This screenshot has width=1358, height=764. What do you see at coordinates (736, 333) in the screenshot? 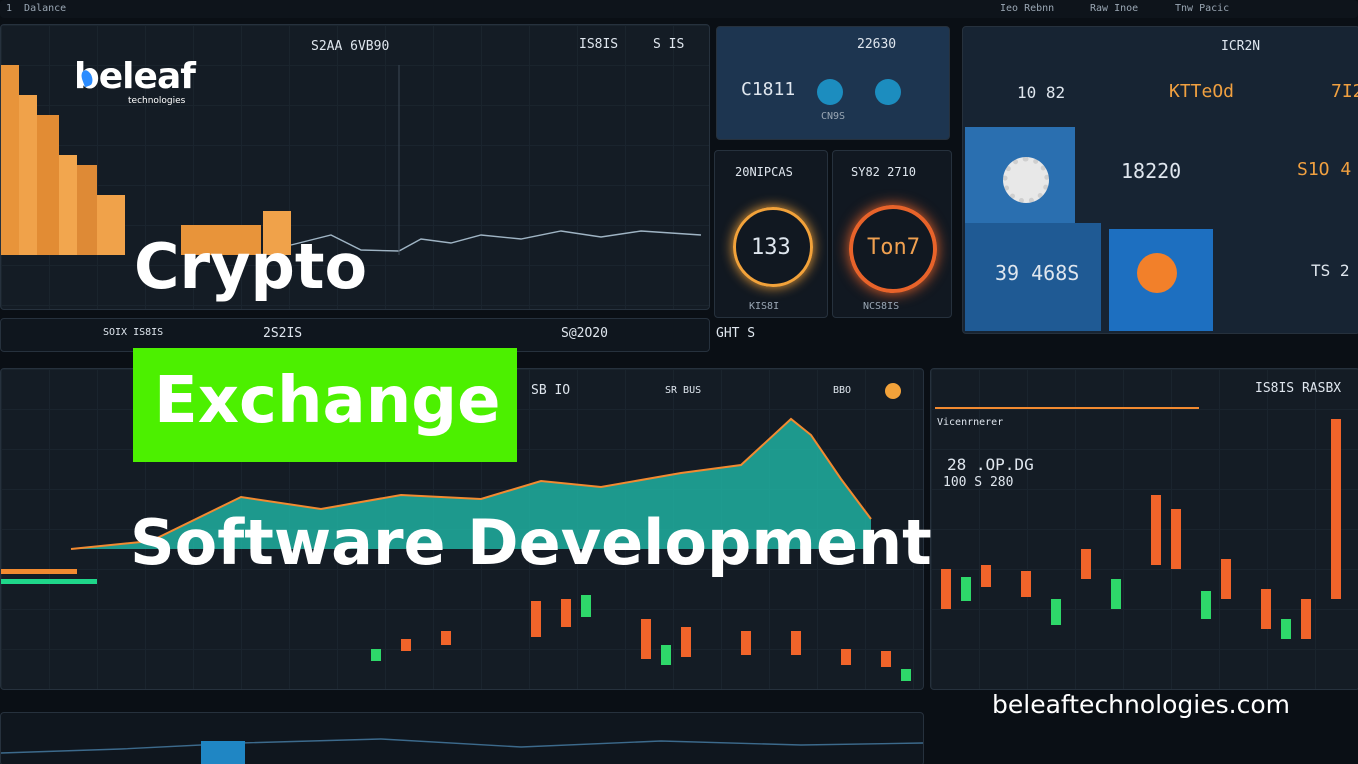
I see `strip-value: GHT S` at bounding box center [736, 333].